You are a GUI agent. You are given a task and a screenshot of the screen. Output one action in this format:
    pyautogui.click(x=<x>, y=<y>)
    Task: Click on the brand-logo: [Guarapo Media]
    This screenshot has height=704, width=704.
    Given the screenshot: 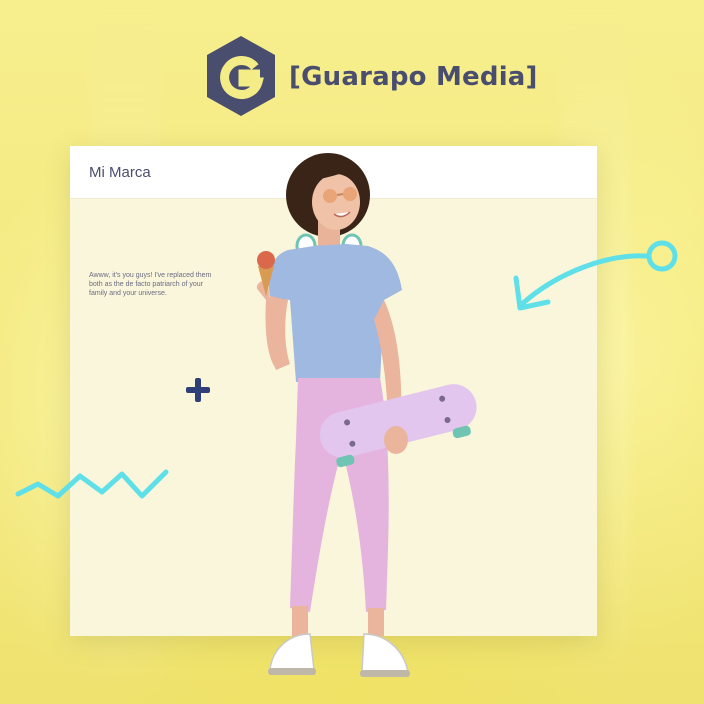 What is the action you would take?
    pyautogui.click(x=370, y=76)
    